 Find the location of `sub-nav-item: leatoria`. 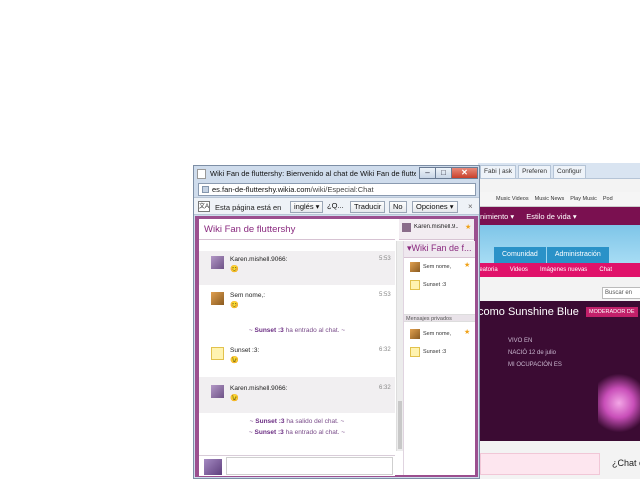

sub-nav-item: leatoria is located at coordinates (488, 270).